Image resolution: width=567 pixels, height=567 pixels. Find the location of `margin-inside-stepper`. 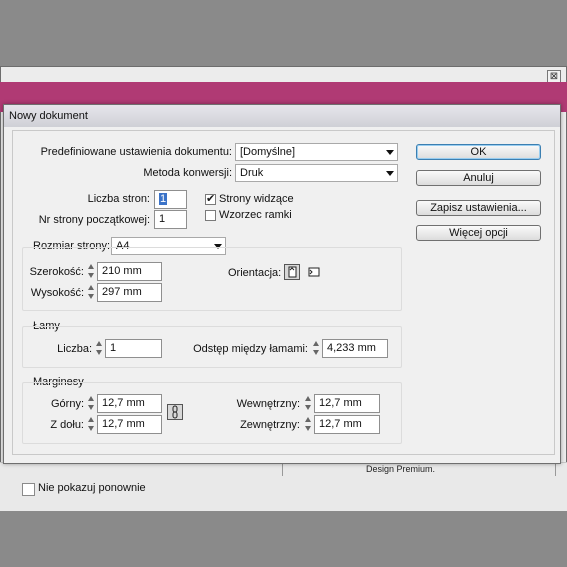

margin-inside-stepper is located at coordinates (309, 403).